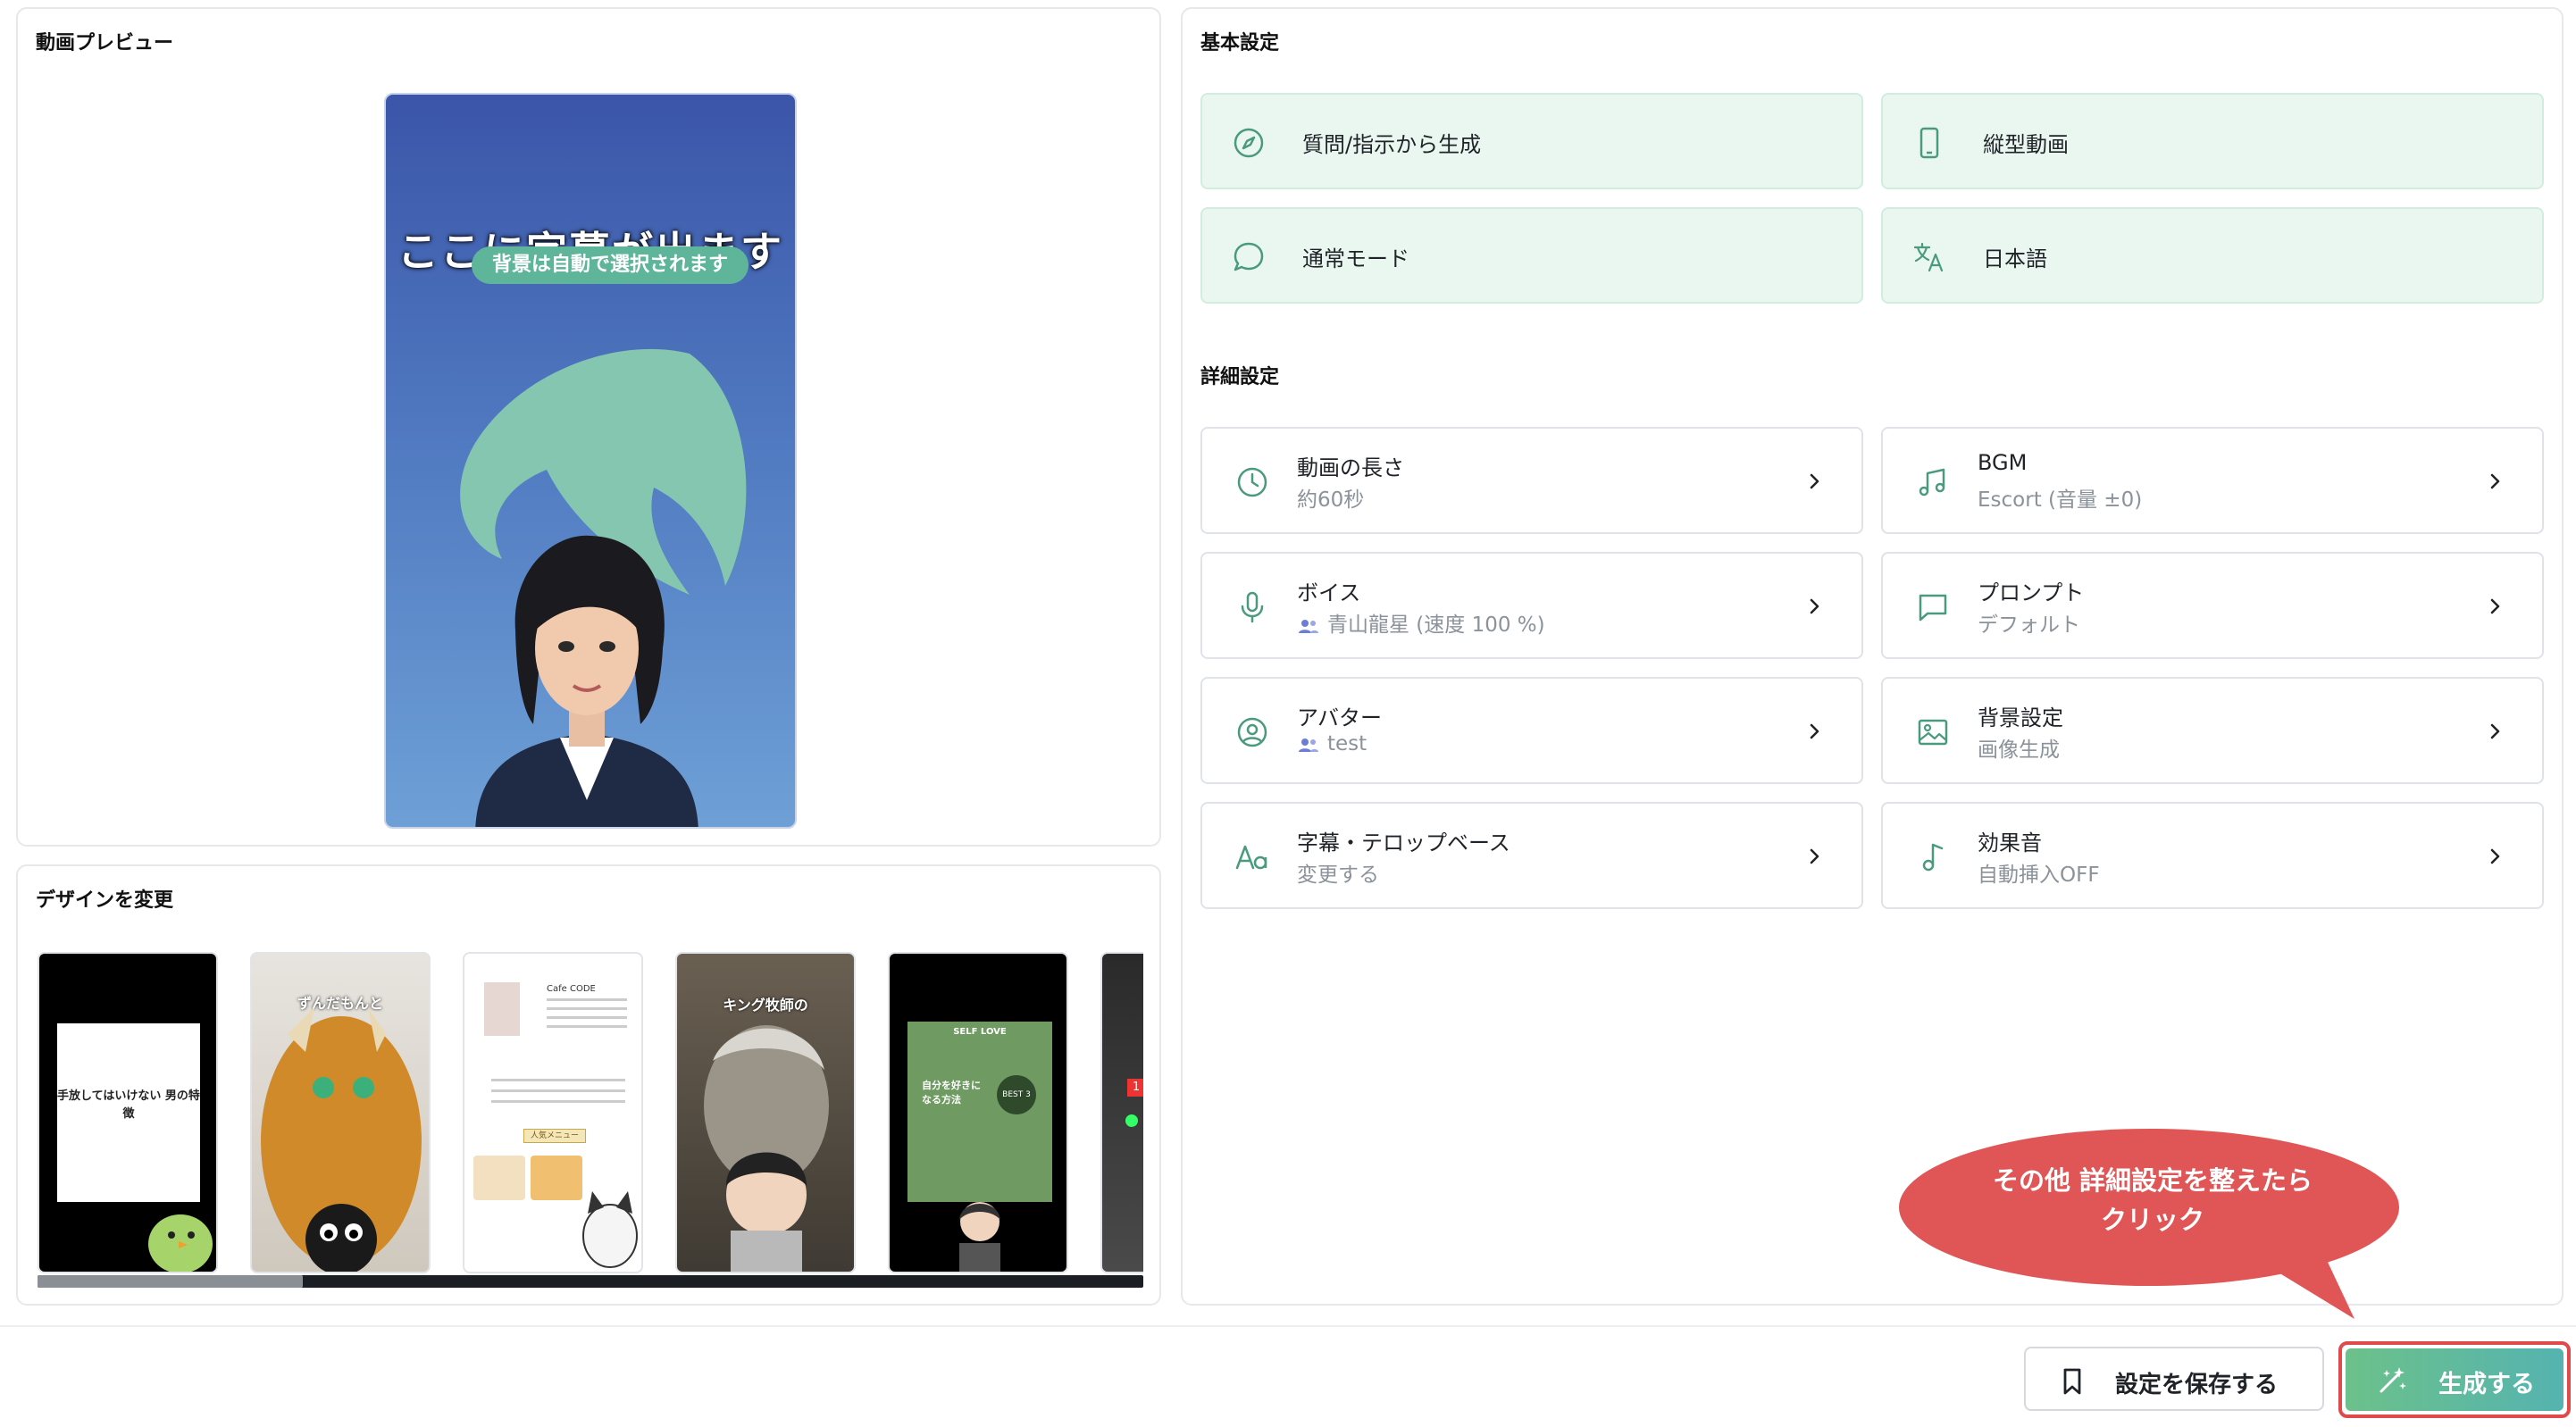  What do you see at coordinates (2153, 1200) in the screenshot?
I see `callout-text: その他 詳細設定を整えたら クリック` at bounding box center [2153, 1200].